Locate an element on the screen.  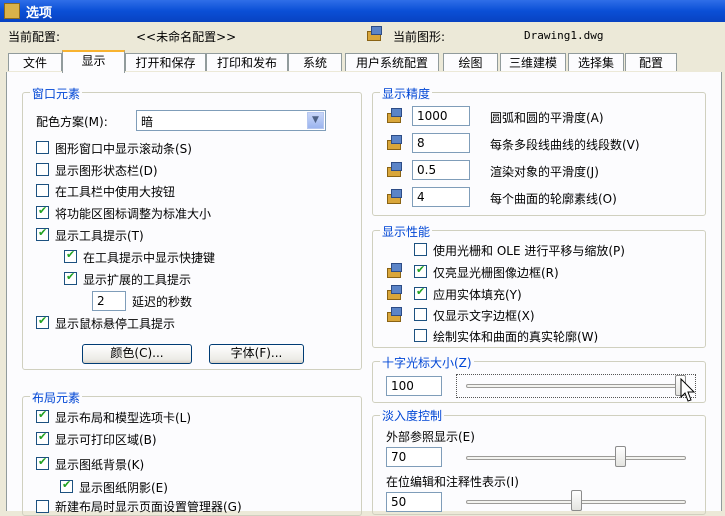
app-icon is located at coordinates (12, 11).